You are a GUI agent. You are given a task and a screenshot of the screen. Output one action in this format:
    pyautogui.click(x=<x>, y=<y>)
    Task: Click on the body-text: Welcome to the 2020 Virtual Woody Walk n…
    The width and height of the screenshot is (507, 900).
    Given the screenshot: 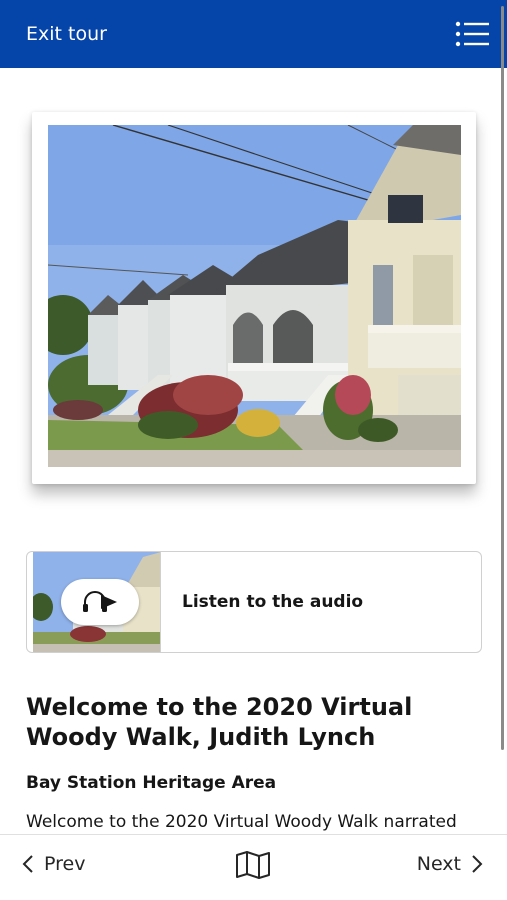 What is the action you would take?
    pyautogui.click(x=241, y=822)
    